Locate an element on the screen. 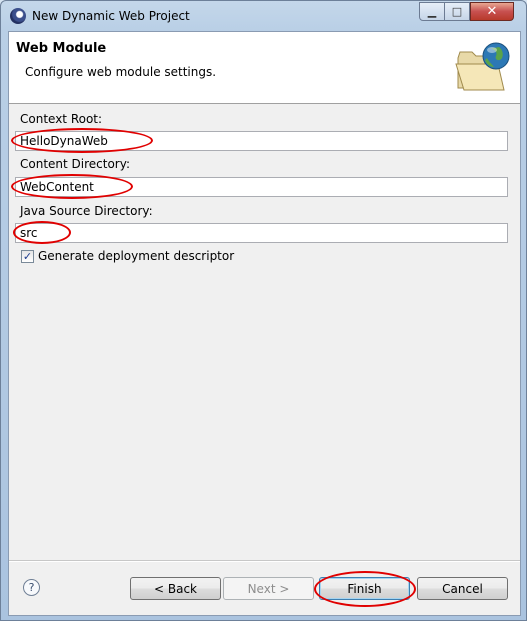  close-button: ✕ is located at coordinates (492, 11).